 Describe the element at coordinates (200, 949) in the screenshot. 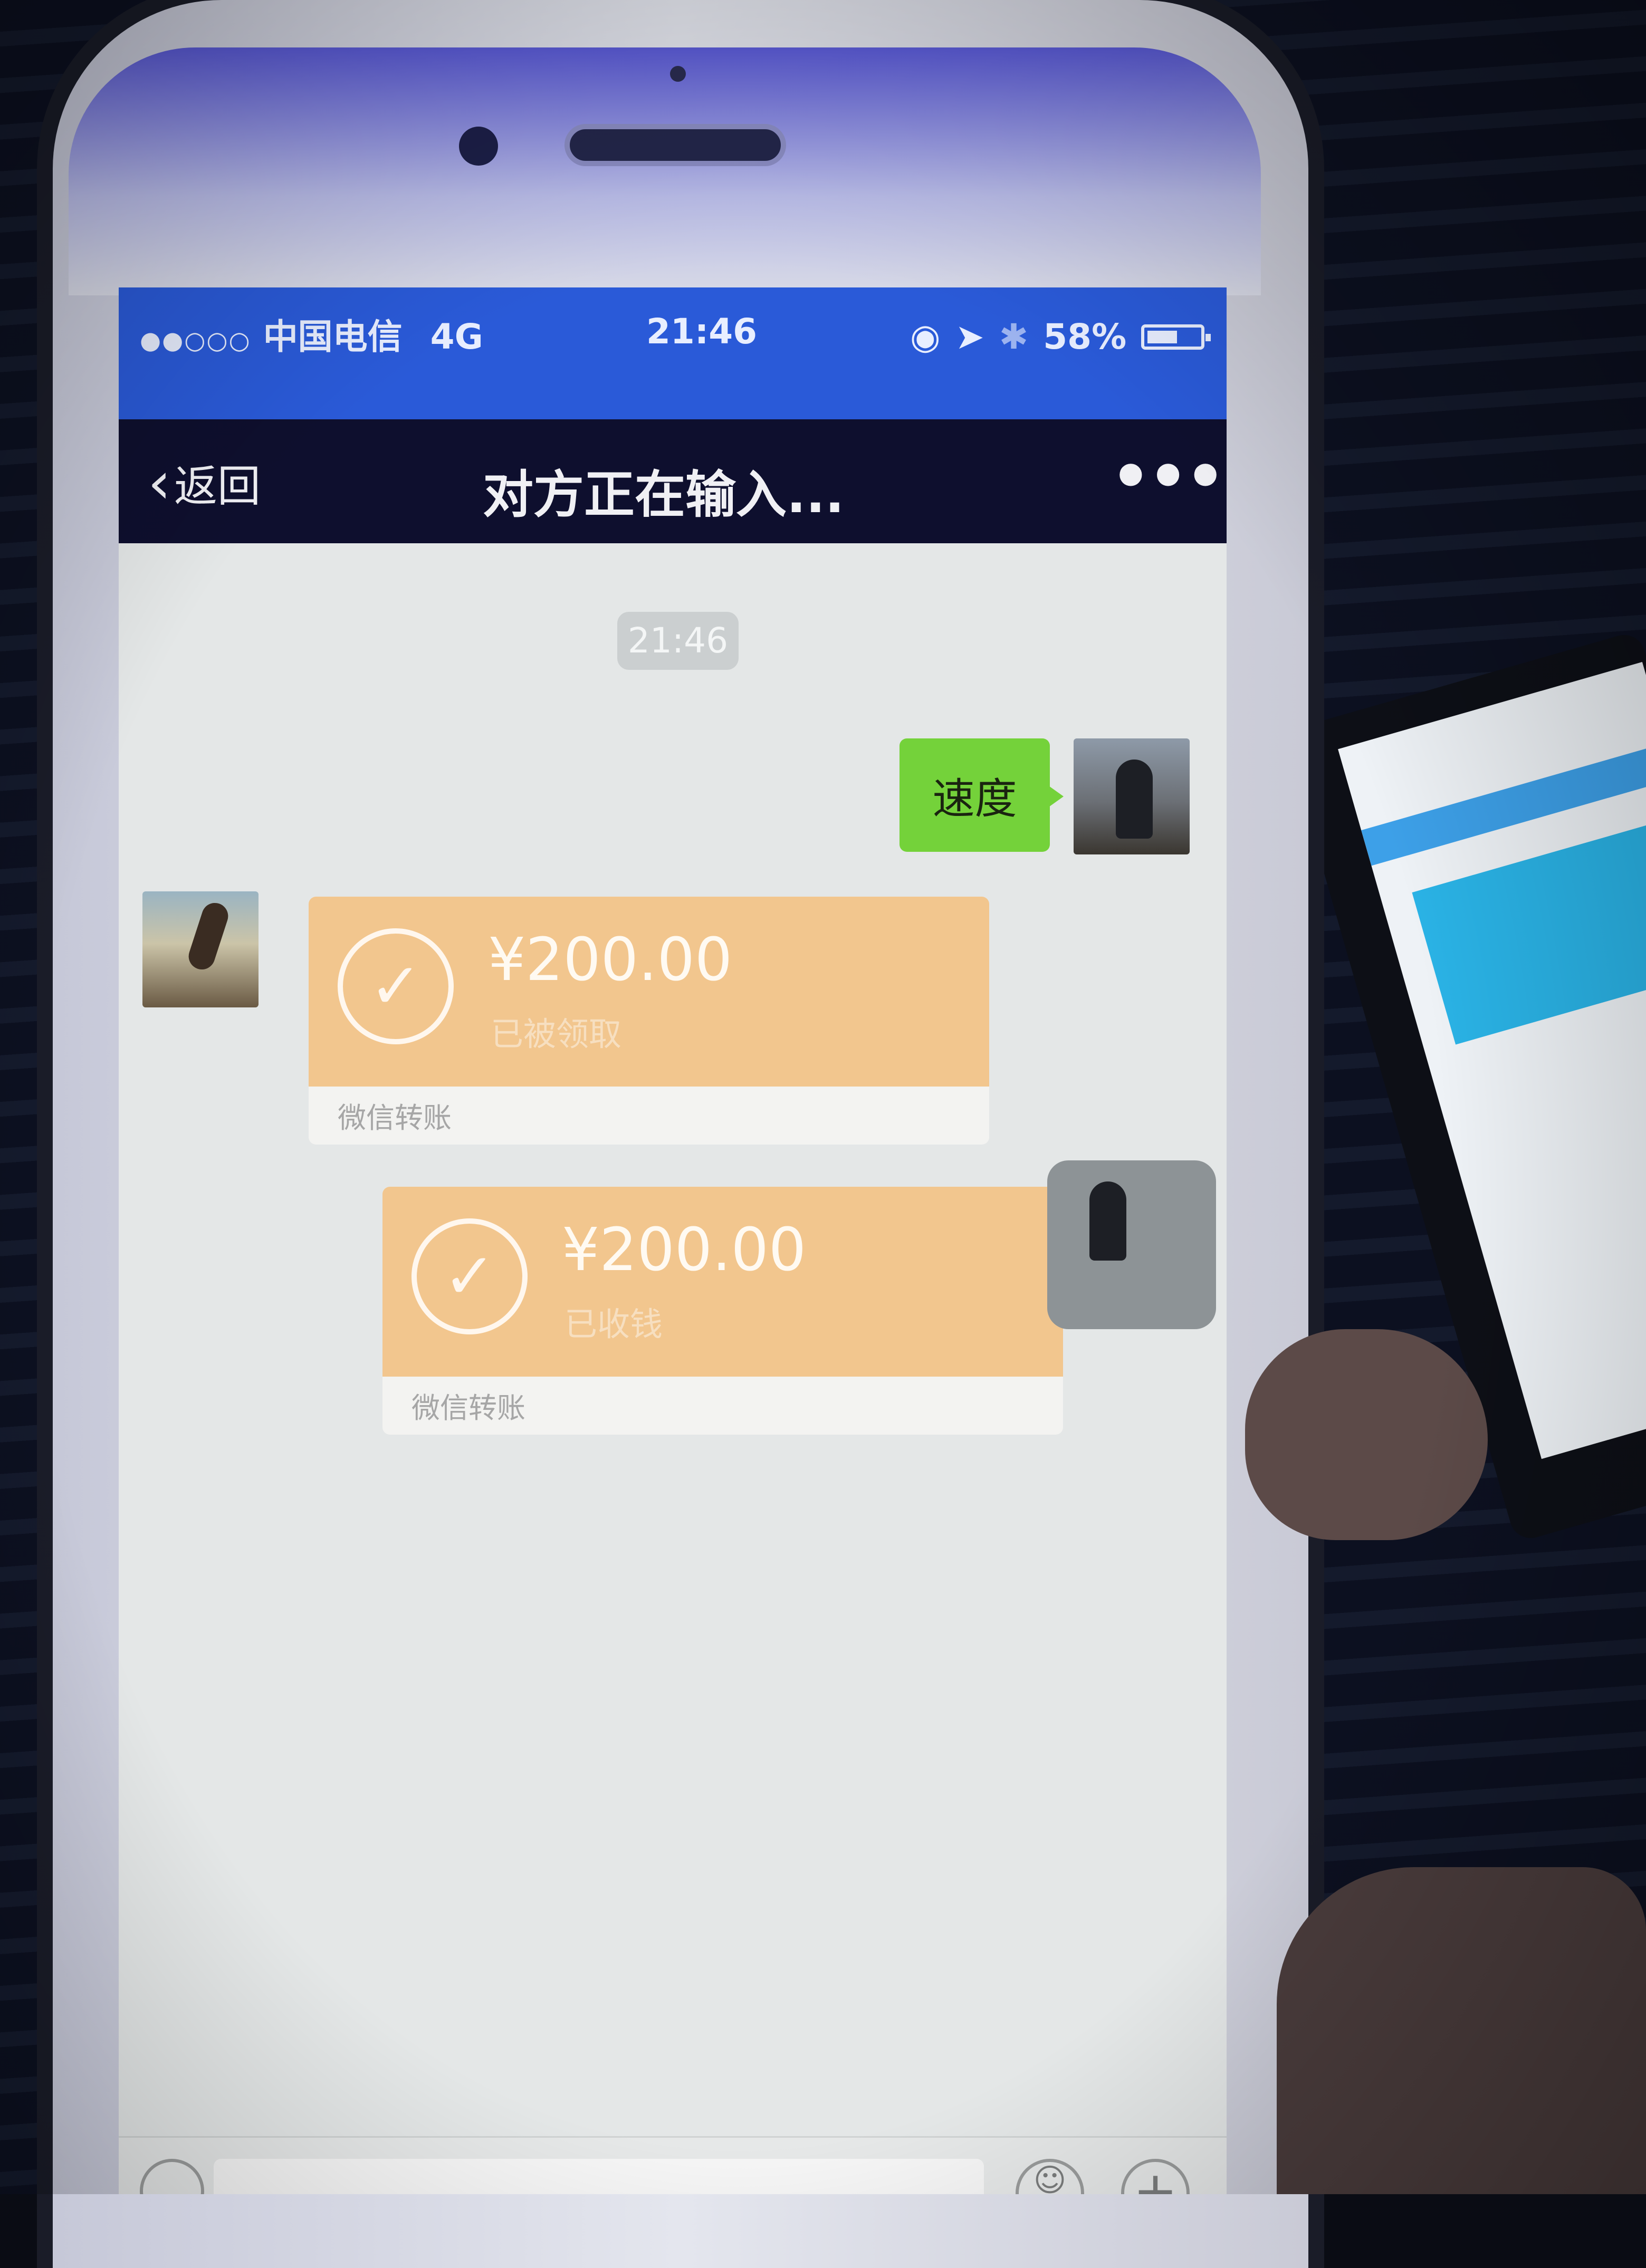

I see `avatar-contact` at that location.